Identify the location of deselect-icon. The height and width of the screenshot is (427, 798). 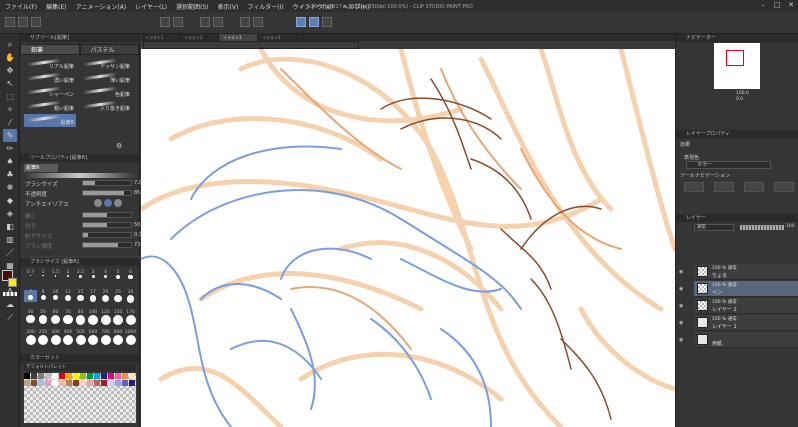
(245, 22).